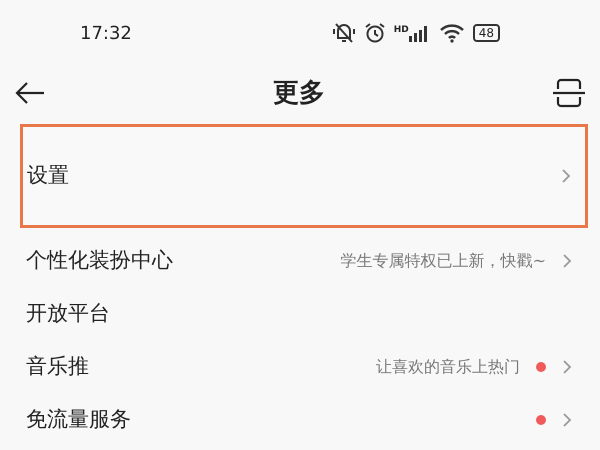 The width and height of the screenshot is (600, 450). What do you see at coordinates (30, 93) in the screenshot?
I see `back-arrow-icon` at bounding box center [30, 93].